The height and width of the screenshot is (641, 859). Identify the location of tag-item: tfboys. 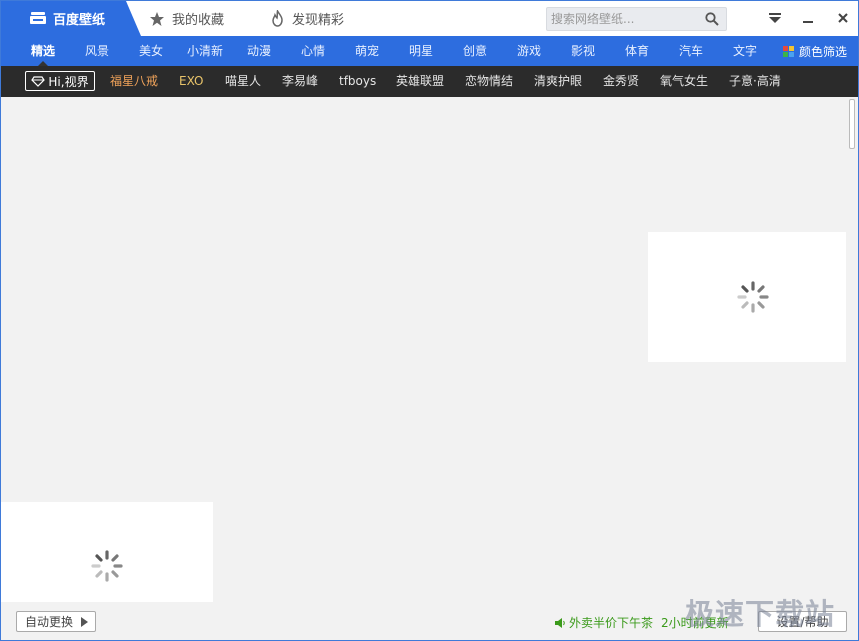
(357, 81).